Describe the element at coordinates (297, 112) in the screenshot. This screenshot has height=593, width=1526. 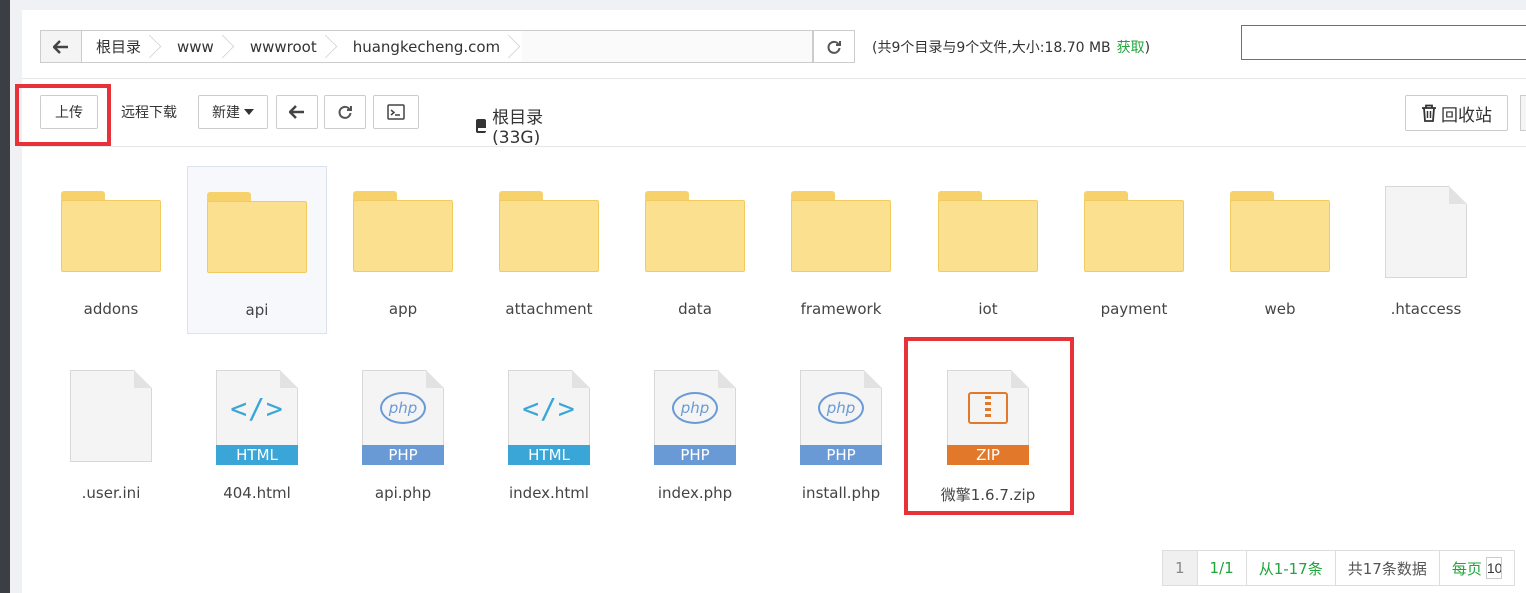
I see `back-button` at that location.